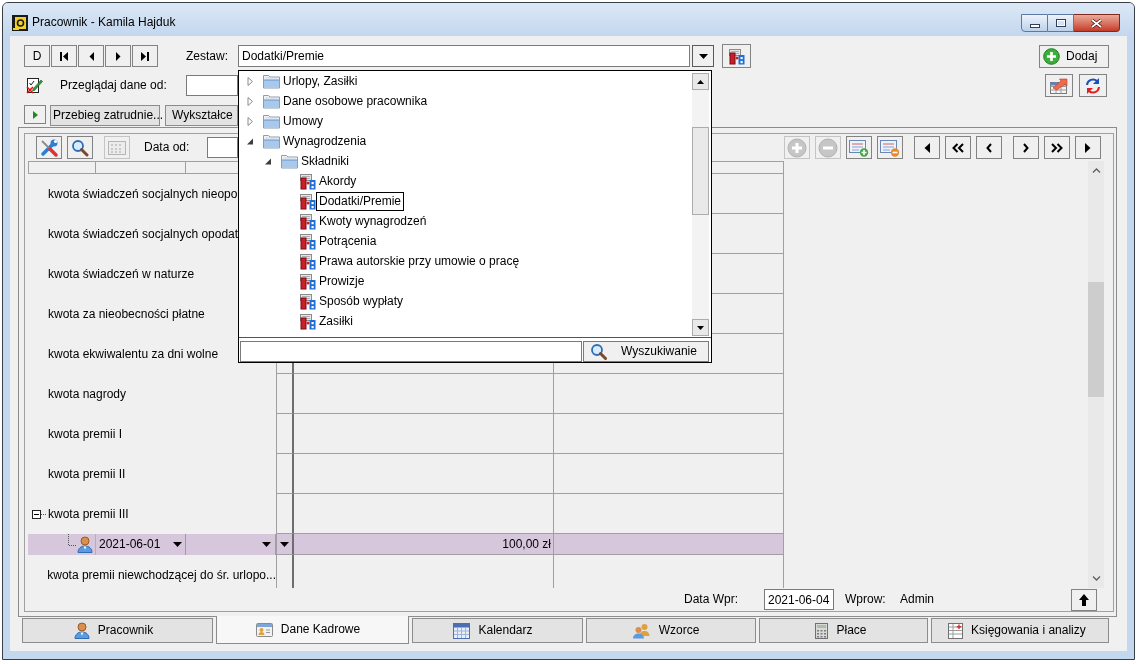 This screenshot has width=1137, height=664. I want to click on add-button: Dodaj, so click(1074, 56).